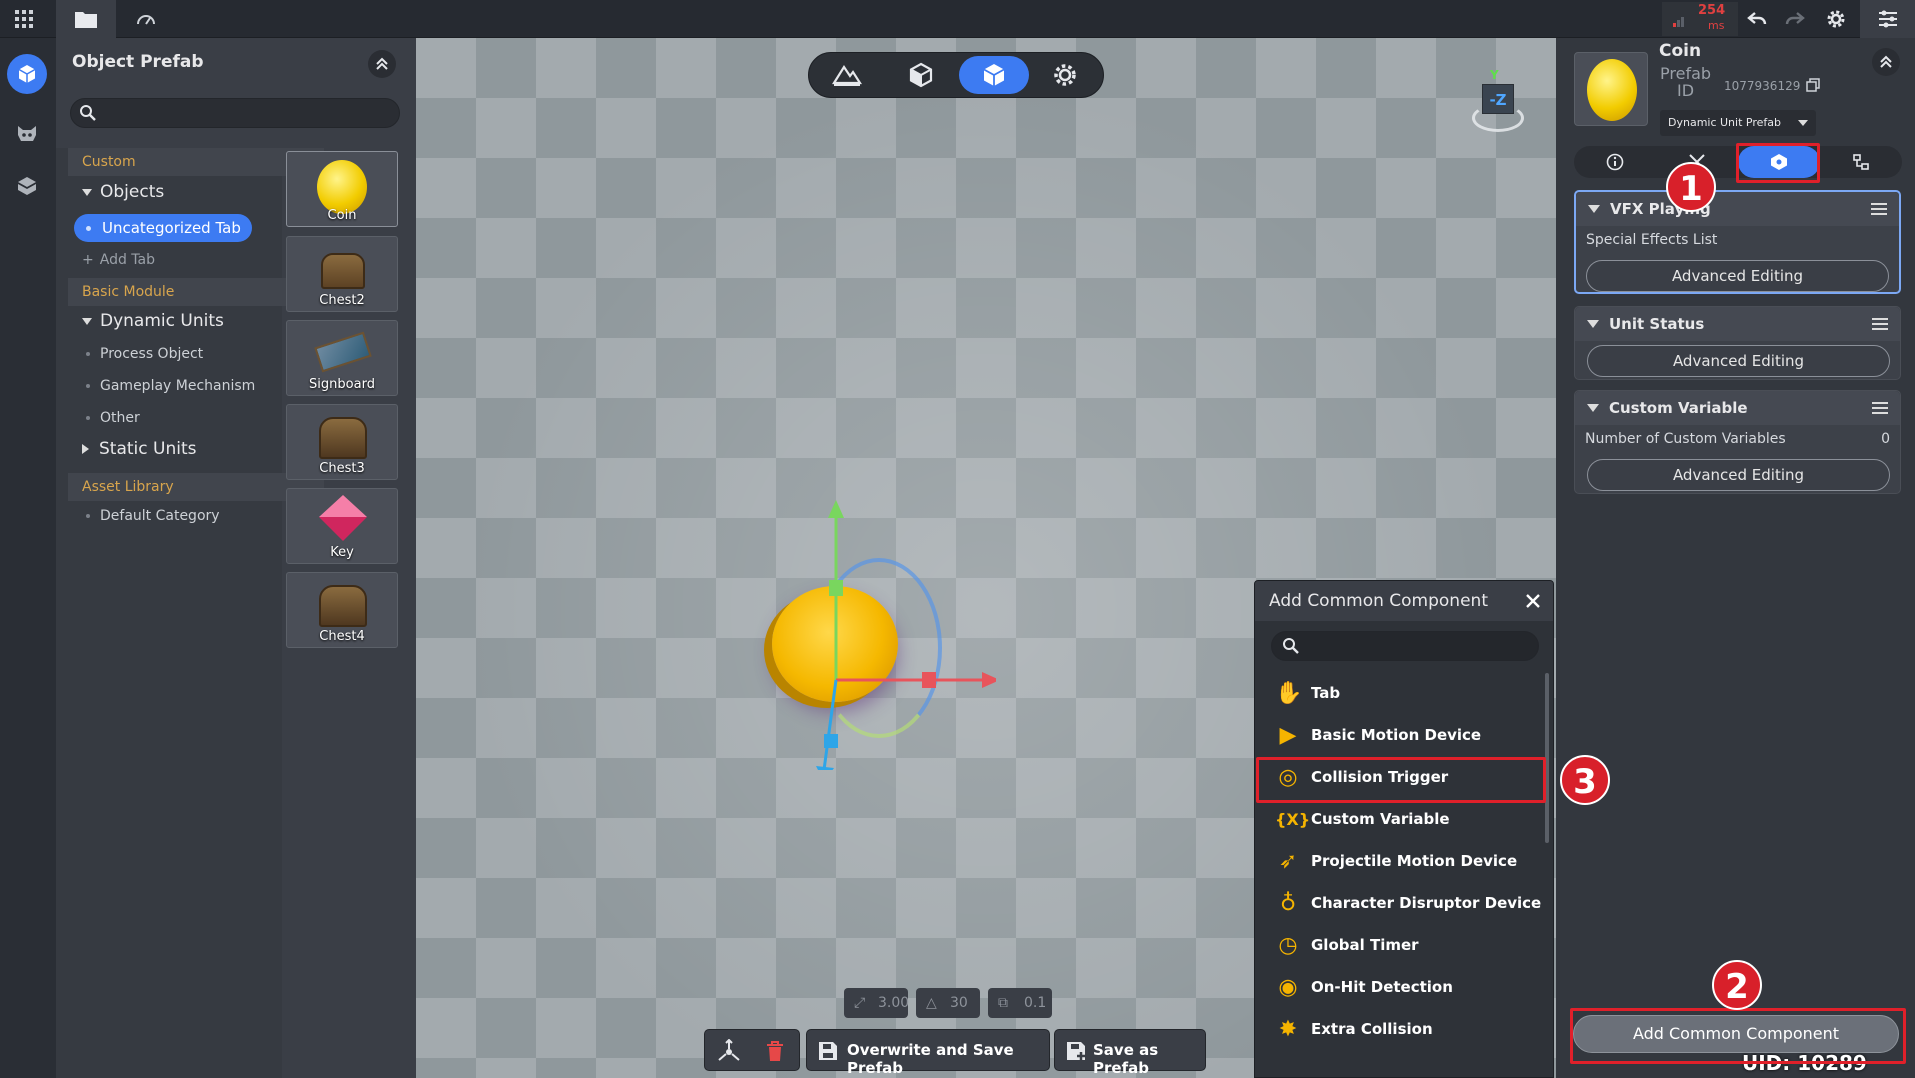  Describe the element at coordinates (1020, 1003) in the screenshot. I see `step-stat: ⧉ 0.1` at that location.